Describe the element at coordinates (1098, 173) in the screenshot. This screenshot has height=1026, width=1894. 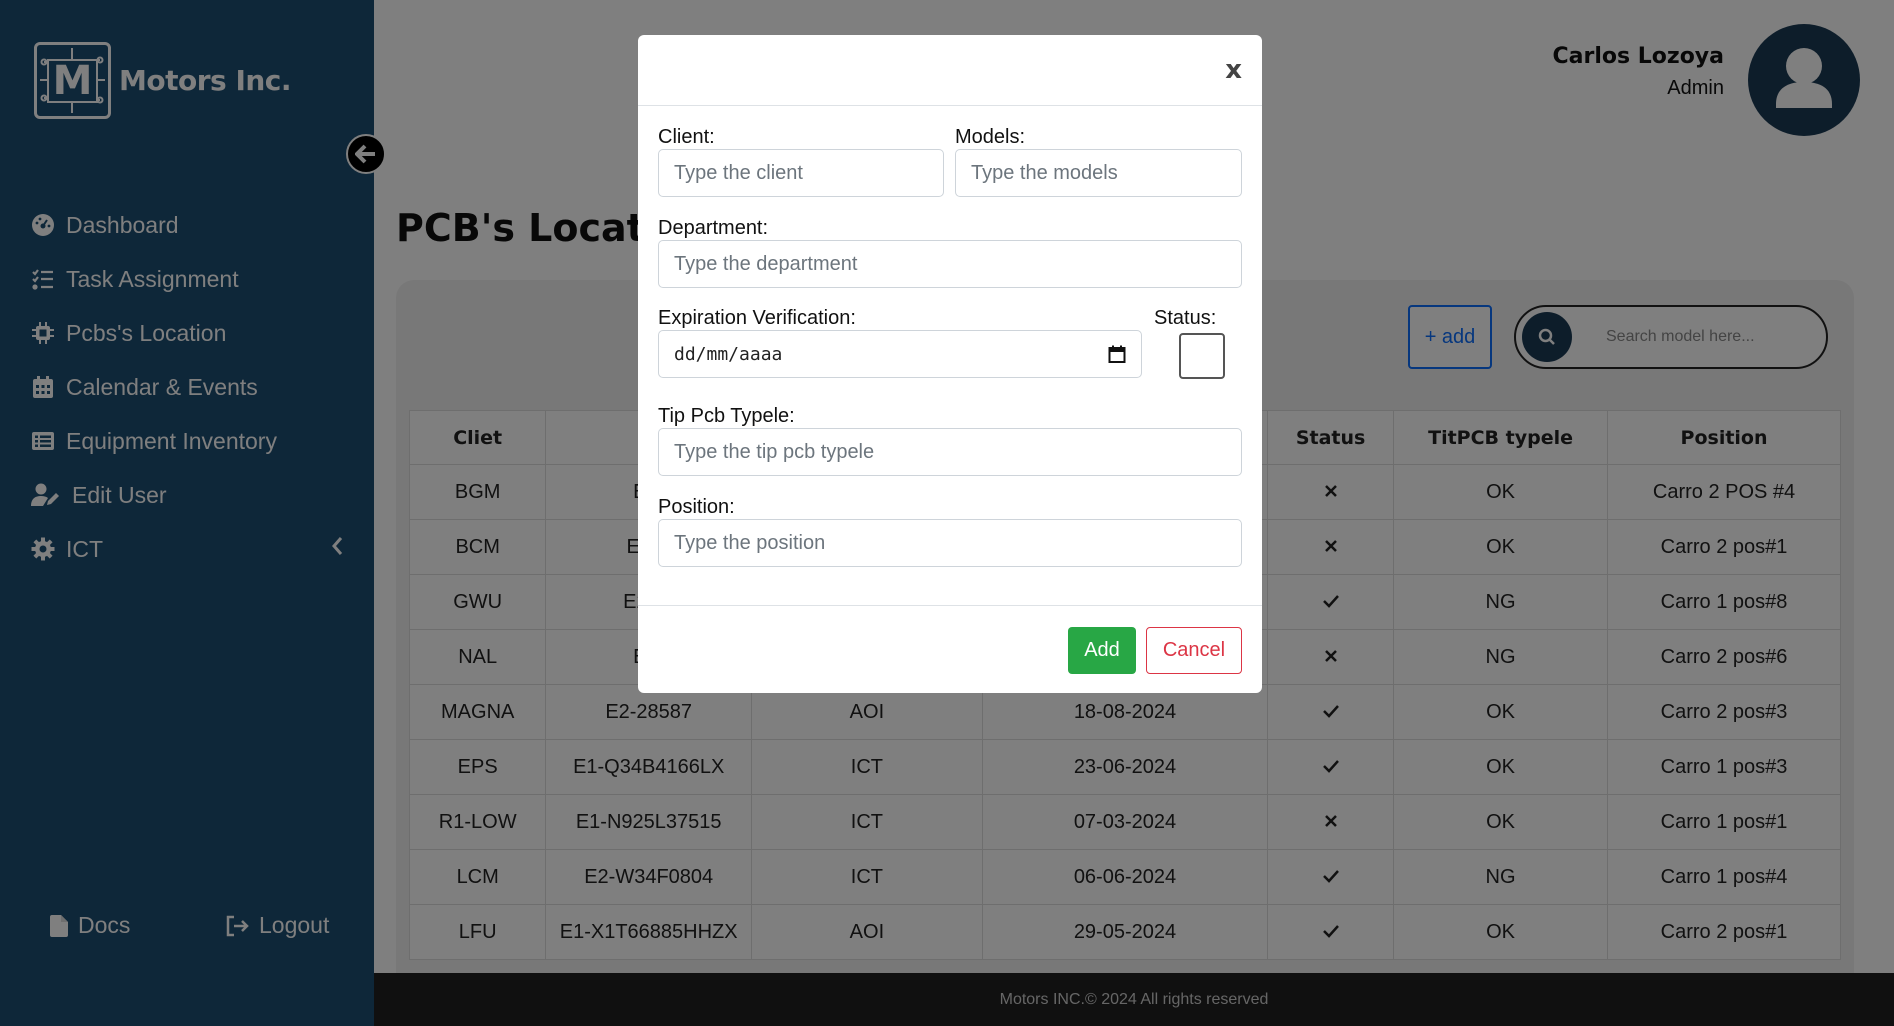
I see `models-input: Type the models` at that location.